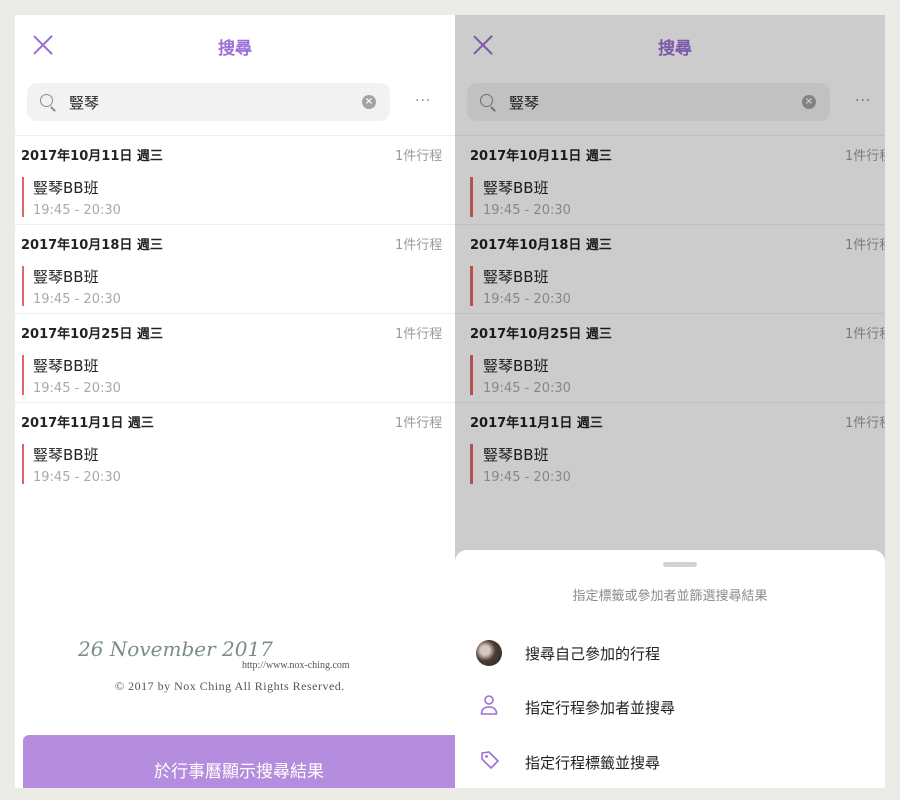 This screenshot has height=800, width=900. I want to click on result-group: 2017年10月25日 週三 1件行程 豎琴BB班 19:45 - 20:30, so click(235, 357).